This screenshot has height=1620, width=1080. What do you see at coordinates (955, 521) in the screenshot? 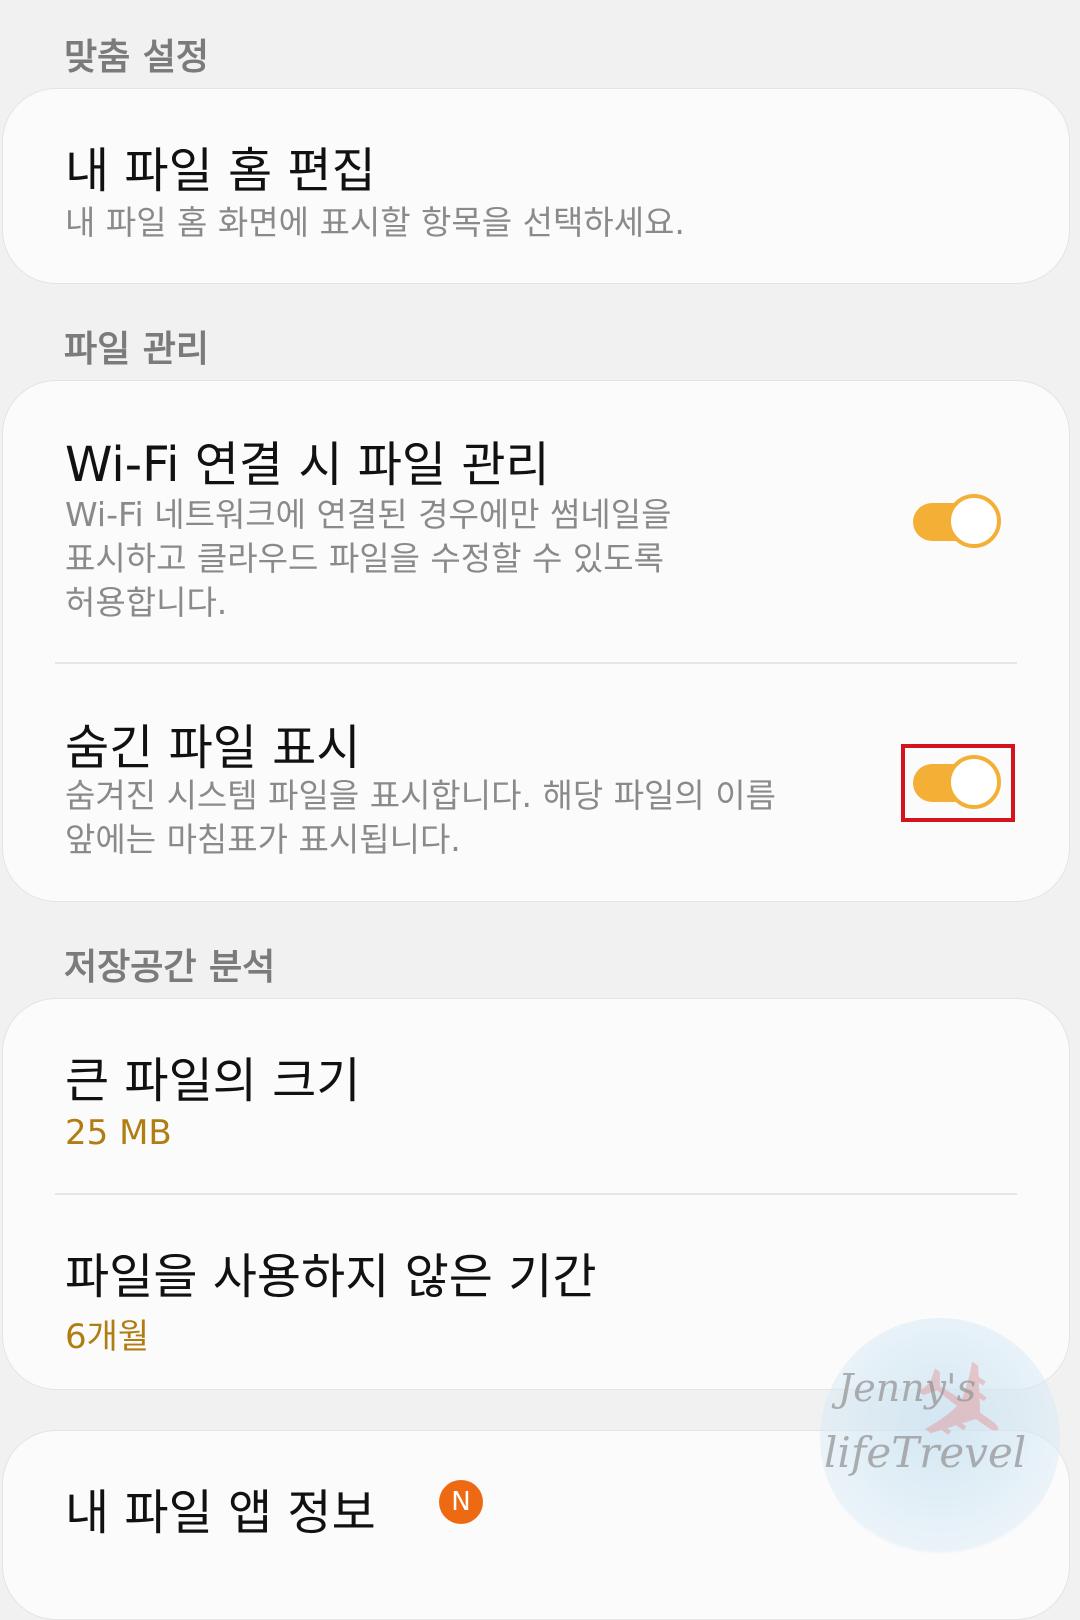
I see `wifi-toggle-switch` at bounding box center [955, 521].